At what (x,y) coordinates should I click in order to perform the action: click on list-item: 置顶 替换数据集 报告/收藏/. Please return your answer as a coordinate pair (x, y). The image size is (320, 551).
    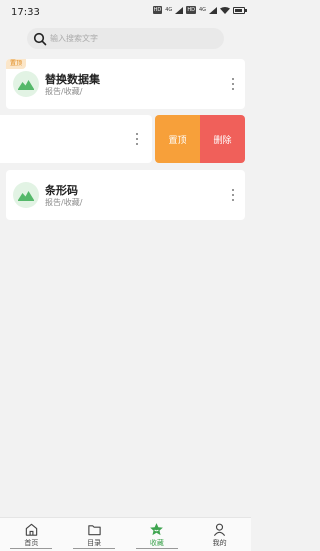
    Looking at the image, I should click on (125, 84).